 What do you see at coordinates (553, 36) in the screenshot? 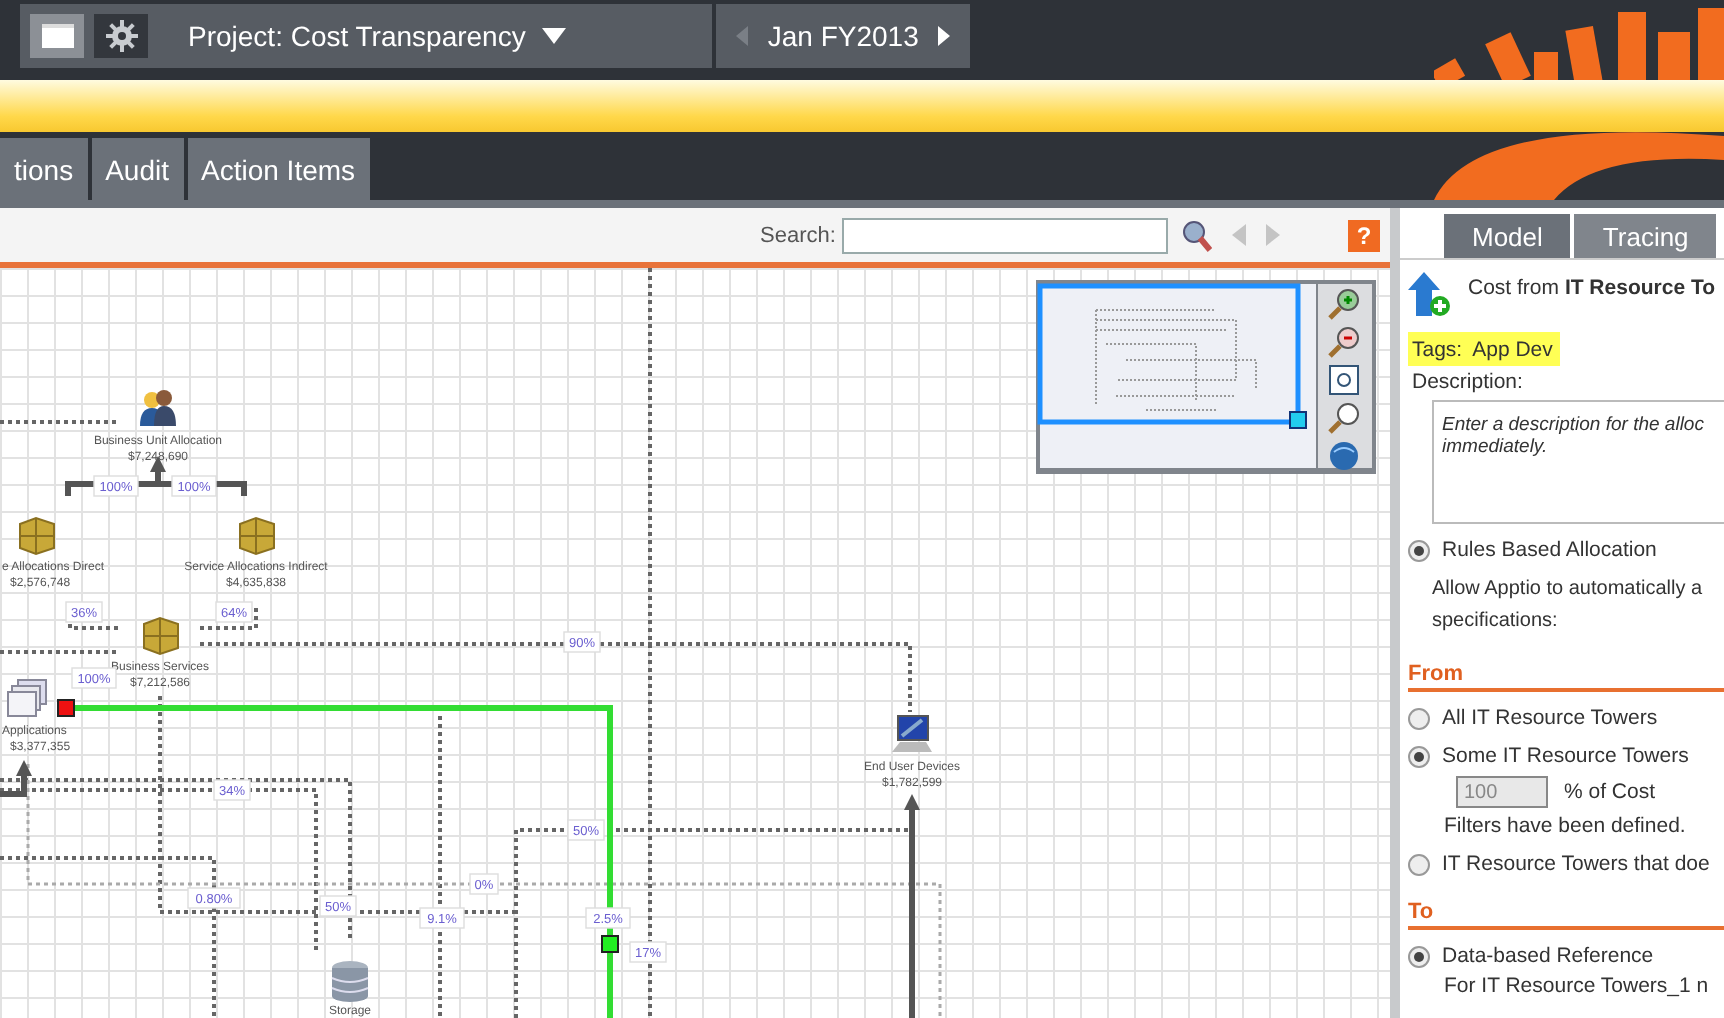
I see `caret-icon` at bounding box center [553, 36].